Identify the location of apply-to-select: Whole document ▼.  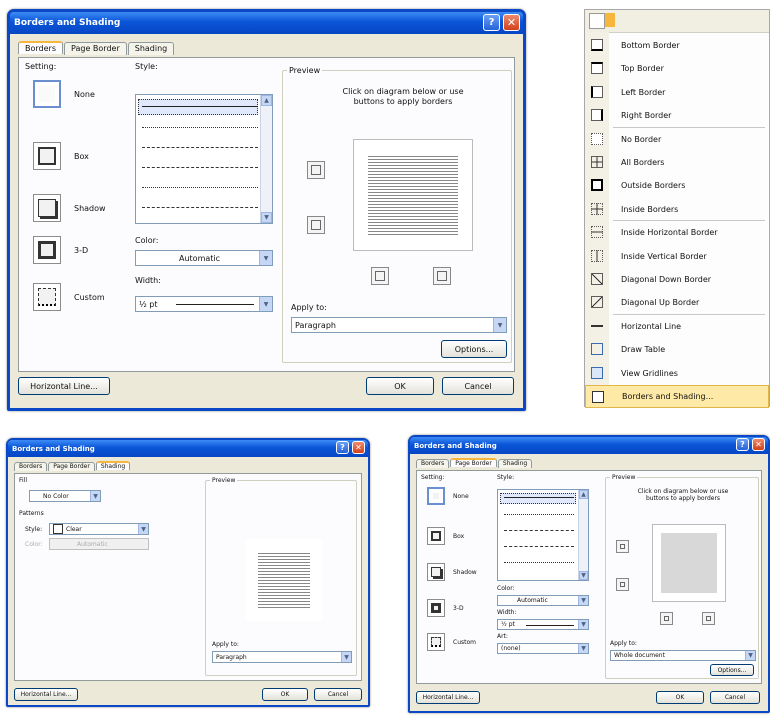
(683, 655).